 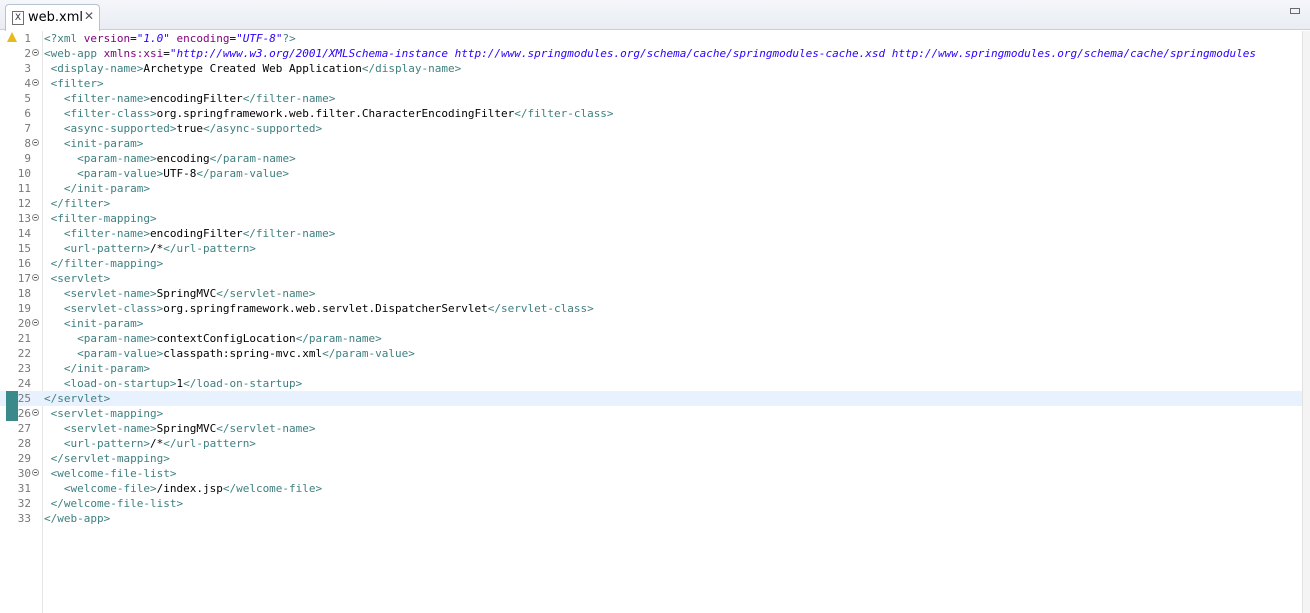 What do you see at coordinates (651, 173) in the screenshot?
I see `code-line: 10 <param-value>UTF-8</param-value>` at bounding box center [651, 173].